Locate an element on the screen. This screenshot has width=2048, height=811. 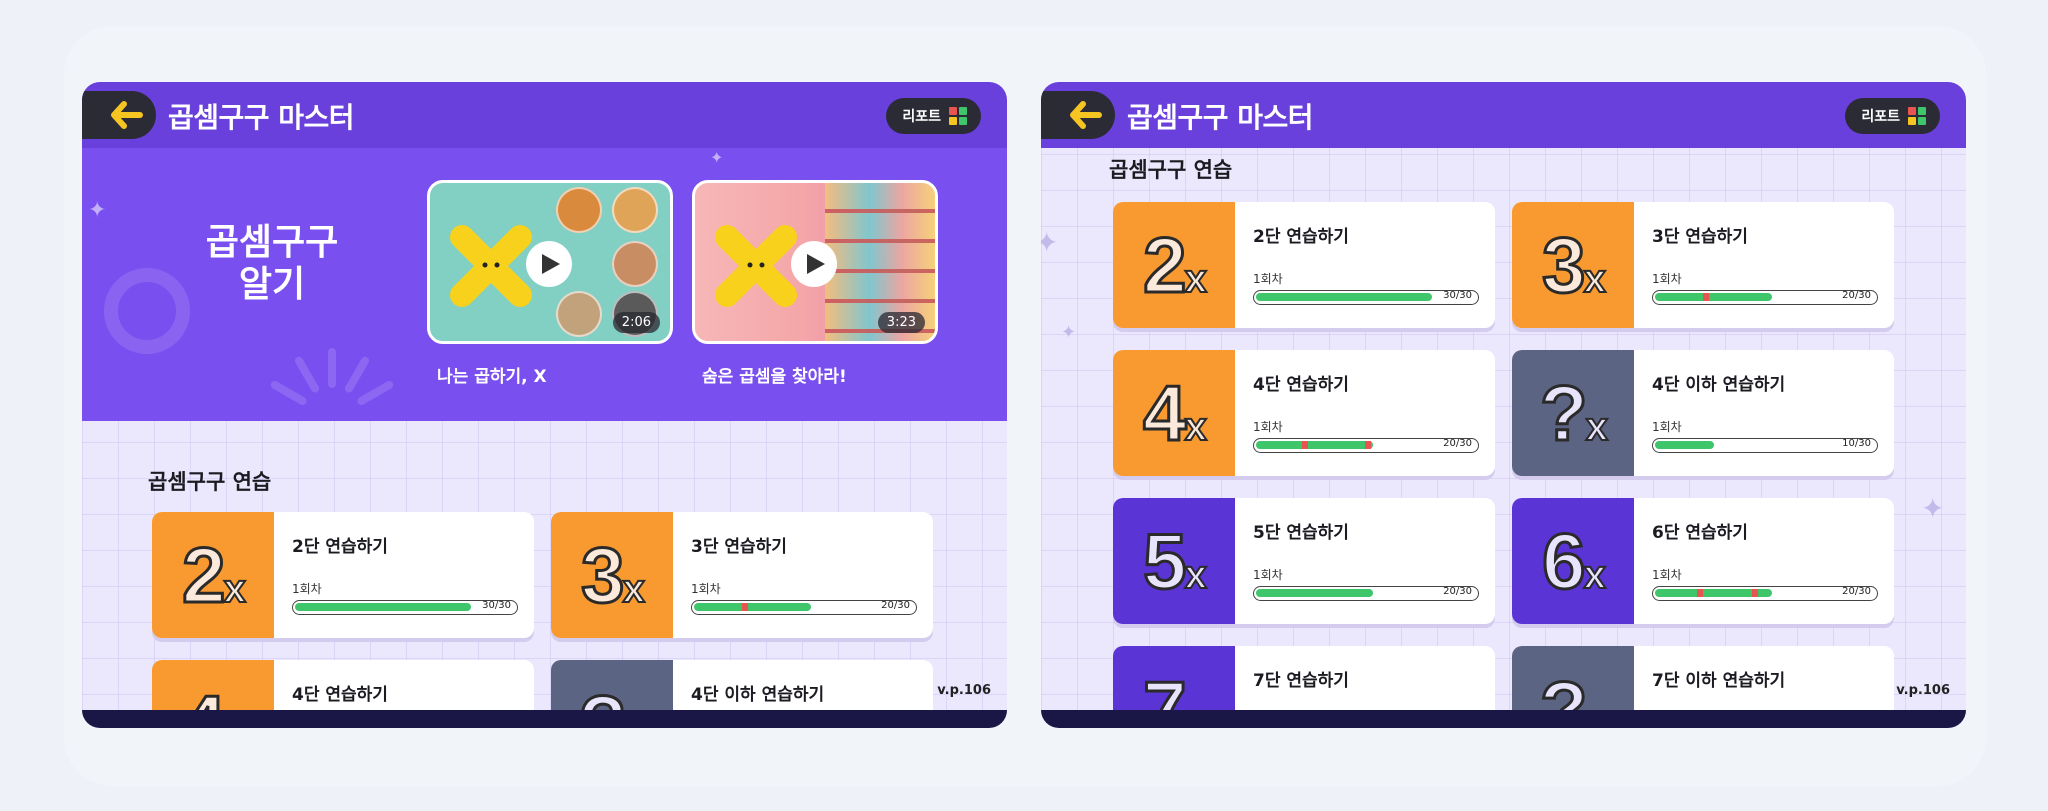
multiplication-badge-icon: 2x is located at coordinates (1174, 265).